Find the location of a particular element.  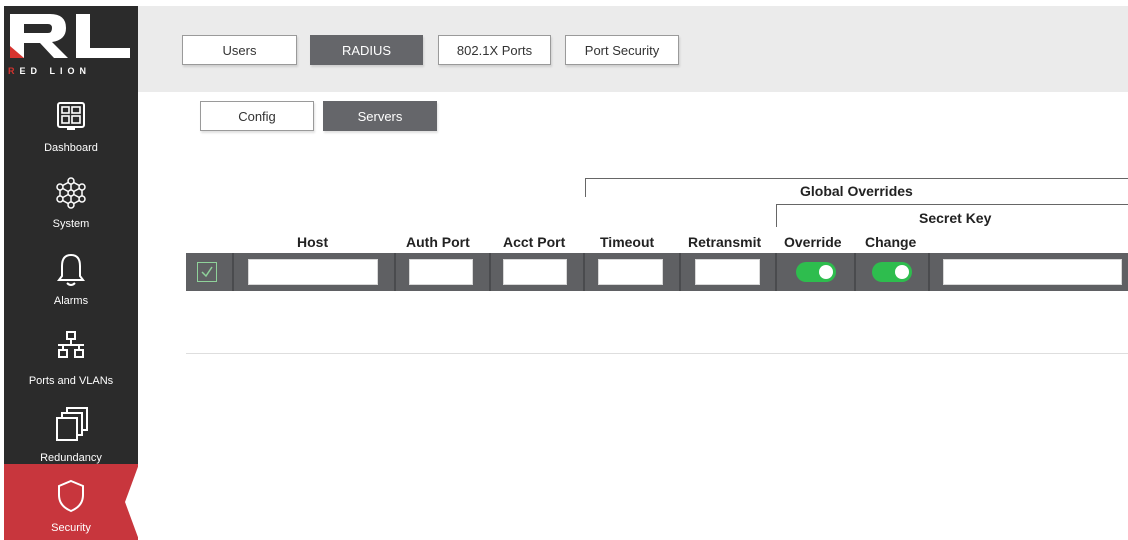

sidebar-item-dashboard: Dashboard is located at coordinates (71, 132).